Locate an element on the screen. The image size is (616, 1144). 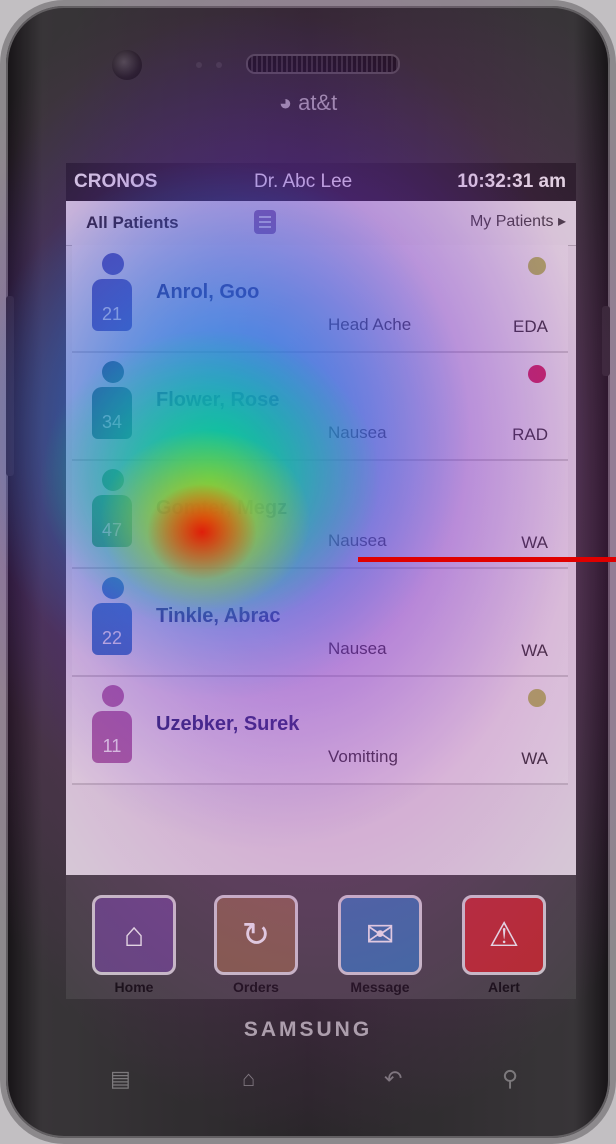
proximity-sensor is located at coordinates (199, 65).